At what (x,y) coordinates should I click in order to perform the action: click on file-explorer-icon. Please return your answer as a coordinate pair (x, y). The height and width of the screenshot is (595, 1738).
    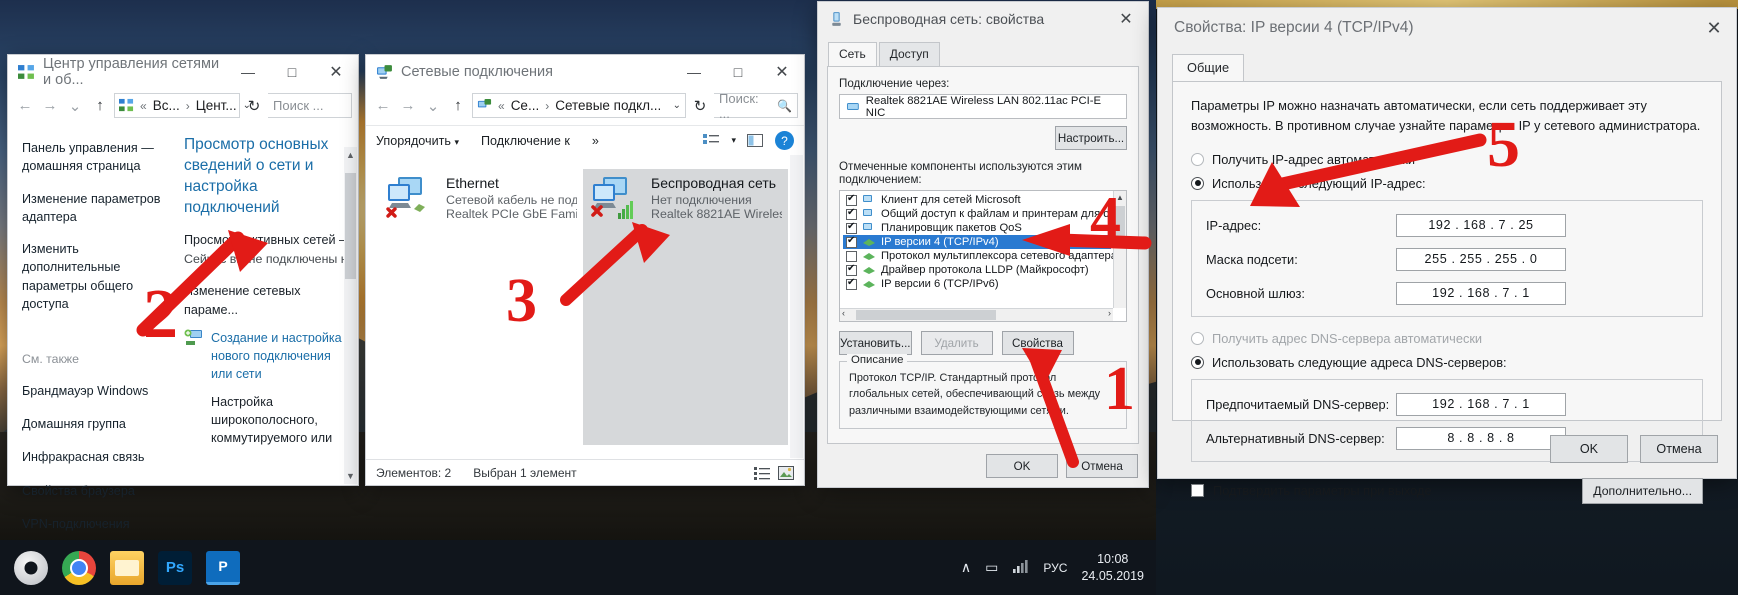
    Looking at the image, I should click on (127, 567).